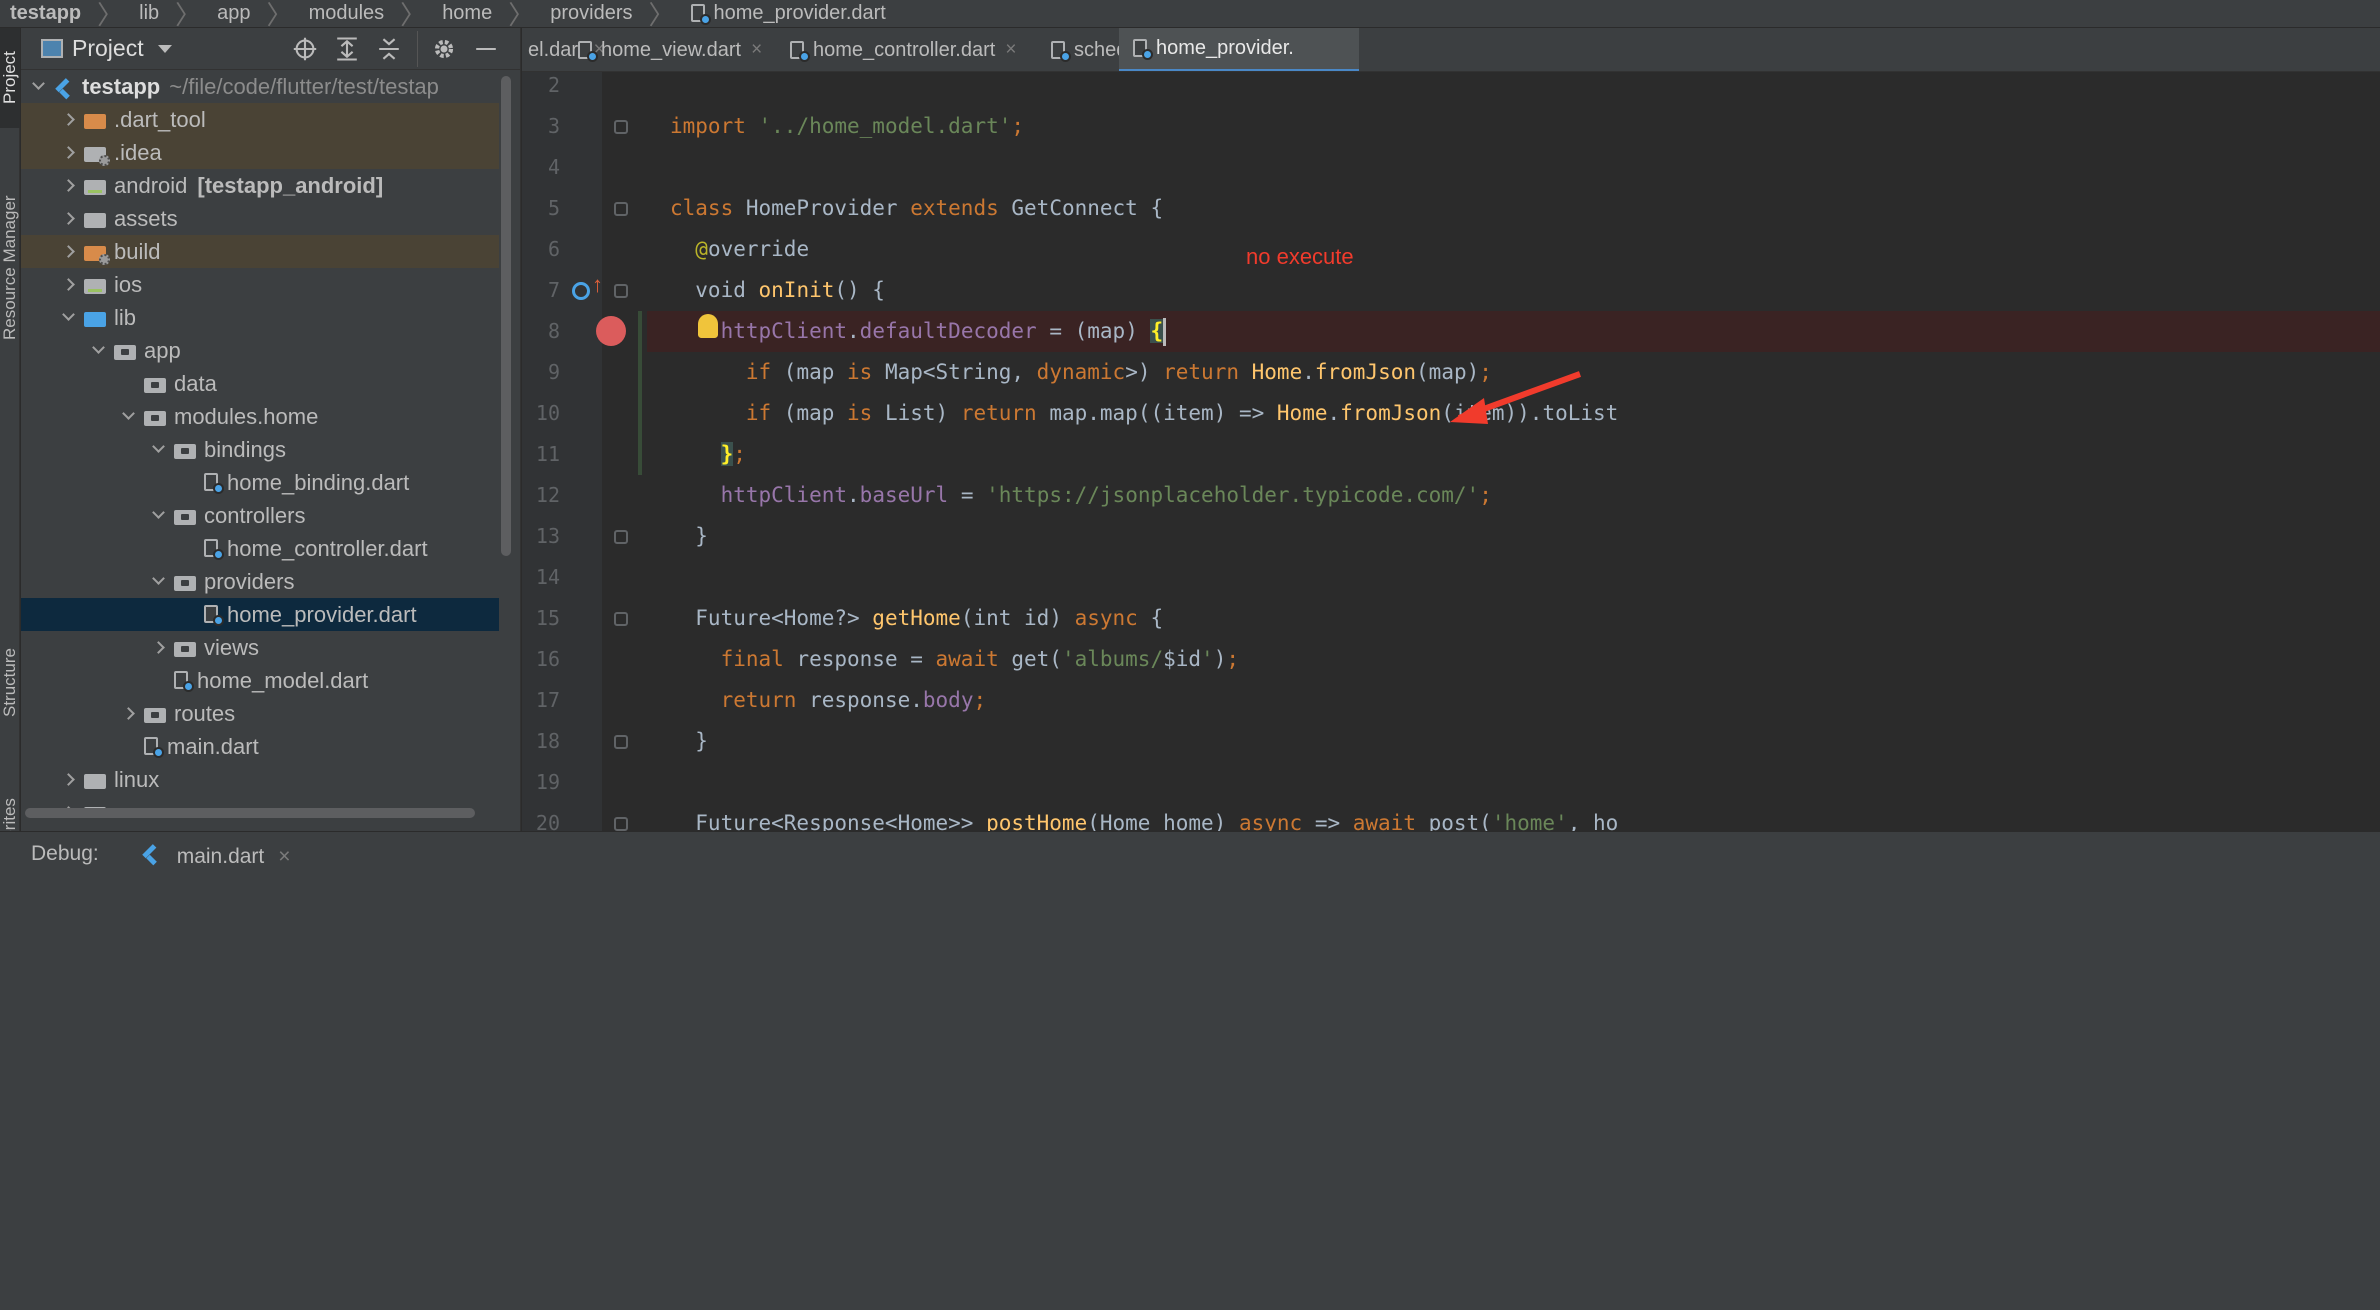 This screenshot has height=1310, width=2380. Describe the element at coordinates (260, 350) in the screenshot. I see `tree-item: app` at that location.